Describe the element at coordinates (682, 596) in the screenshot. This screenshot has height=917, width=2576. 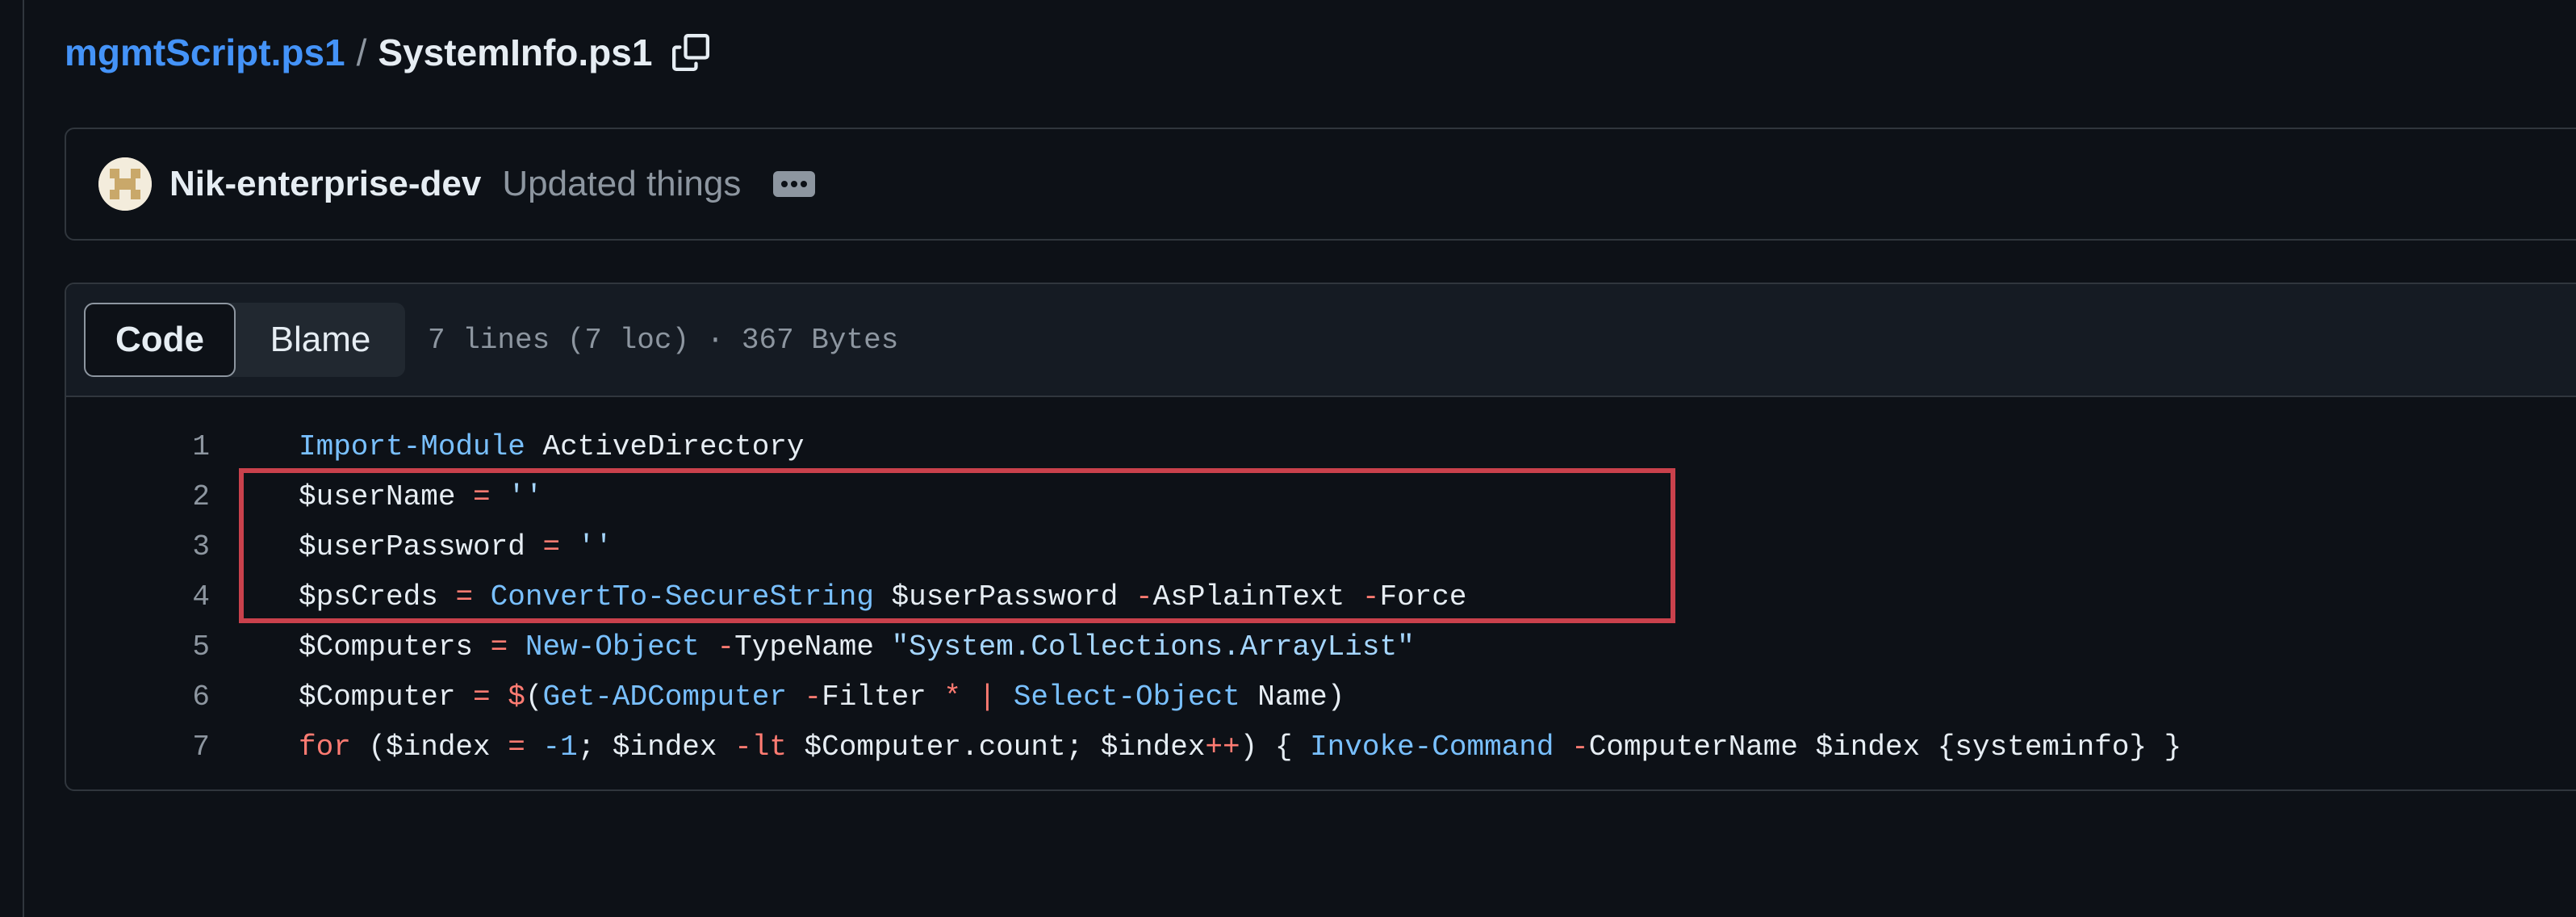
I see `code-token: ConvertTo-SecureString` at that location.